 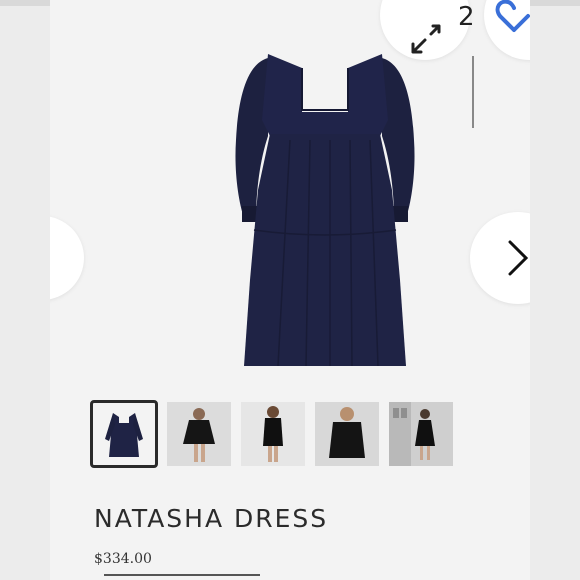 I want to click on divider-line, so click(x=473, y=92).